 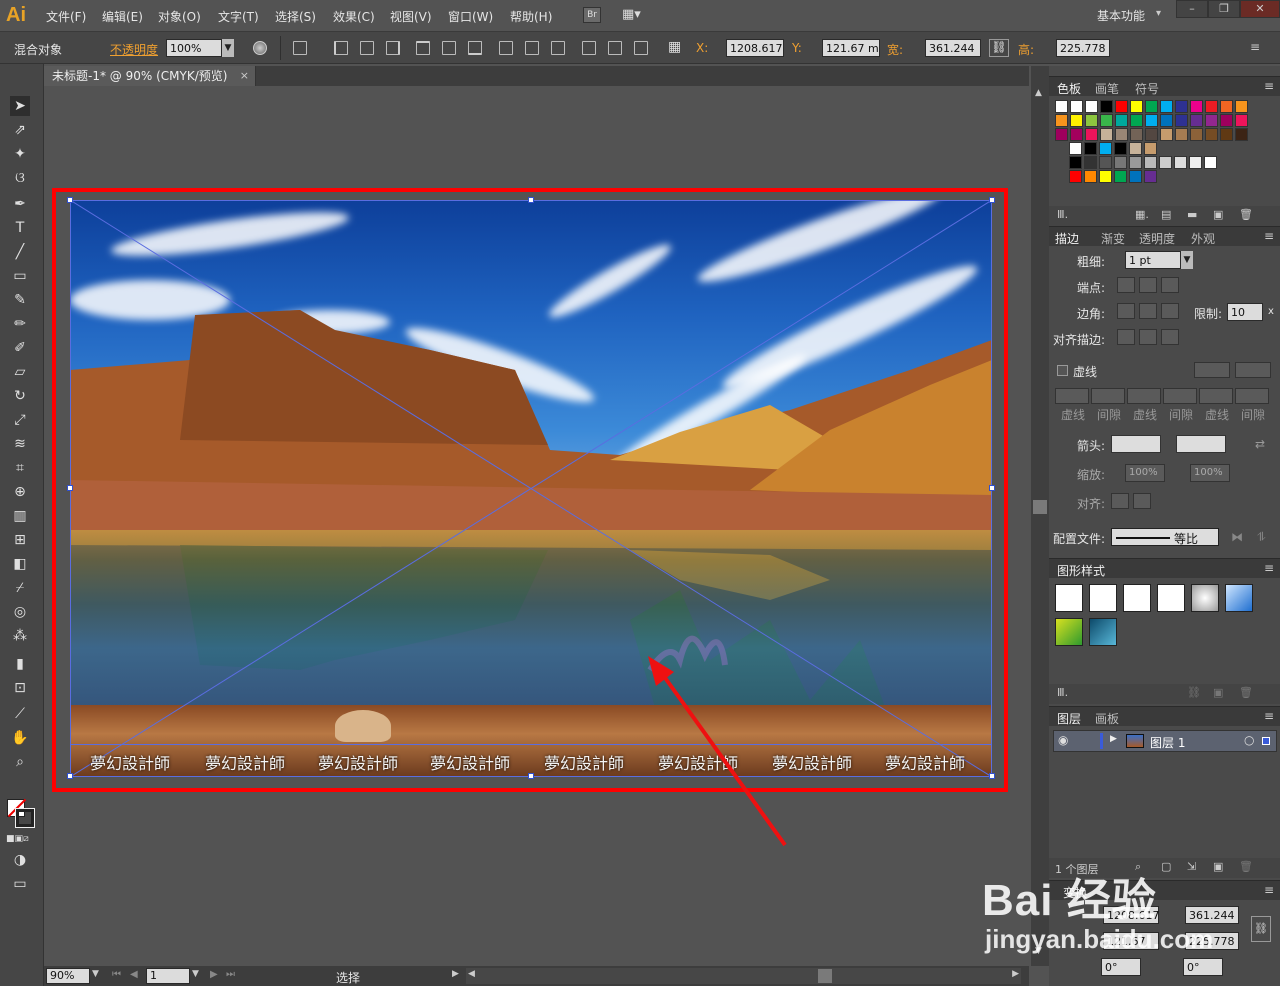 I want to click on tab-gradient: 渐变, so click(x=1113, y=238).